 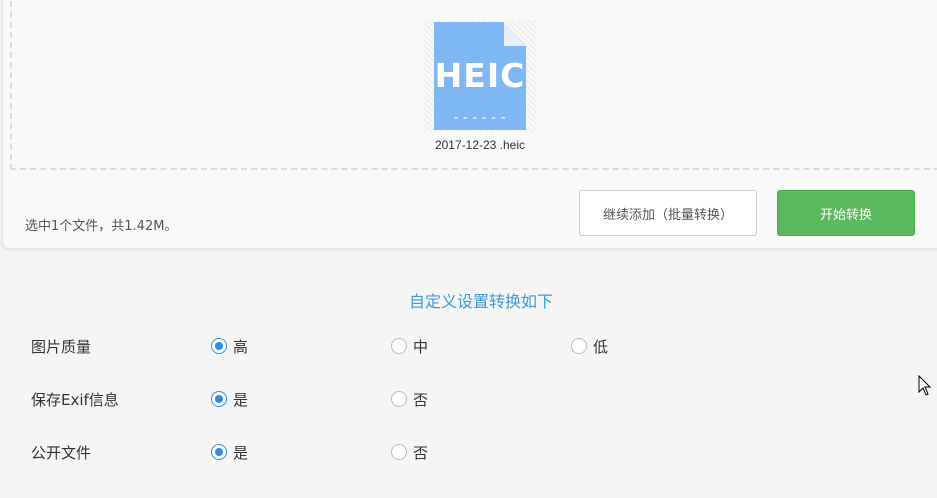 I want to click on quality-option-medium: 中, so click(x=409, y=346).